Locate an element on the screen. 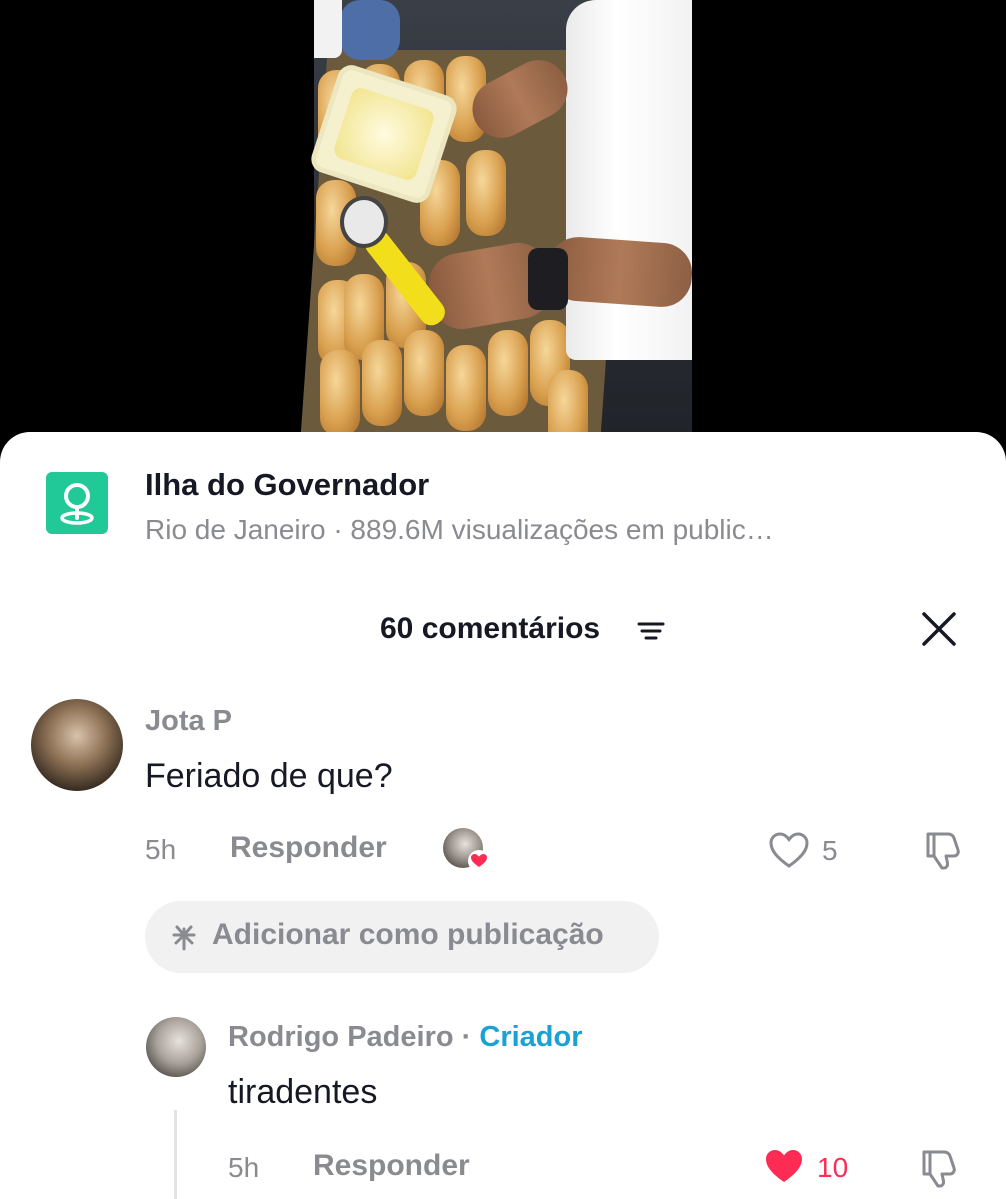  comments-header: 60 comentários is located at coordinates (503, 630).